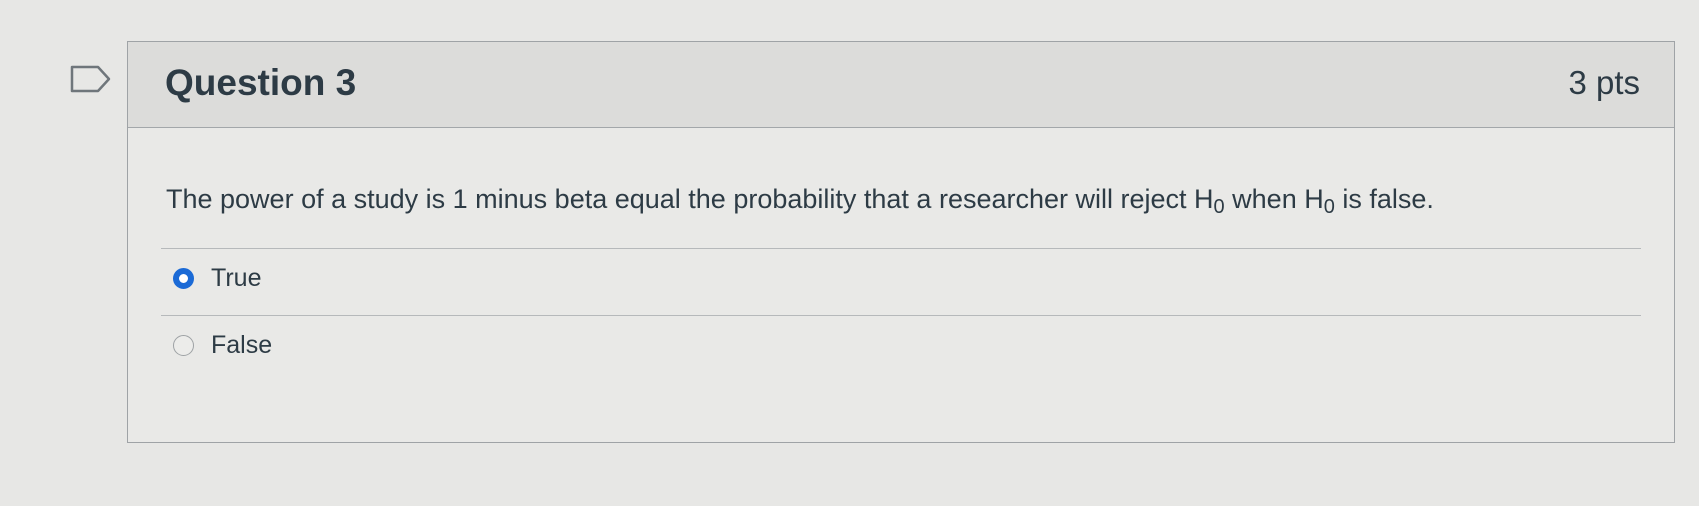  What do you see at coordinates (183, 345) in the screenshot?
I see `radio-unselected-icon` at bounding box center [183, 345].